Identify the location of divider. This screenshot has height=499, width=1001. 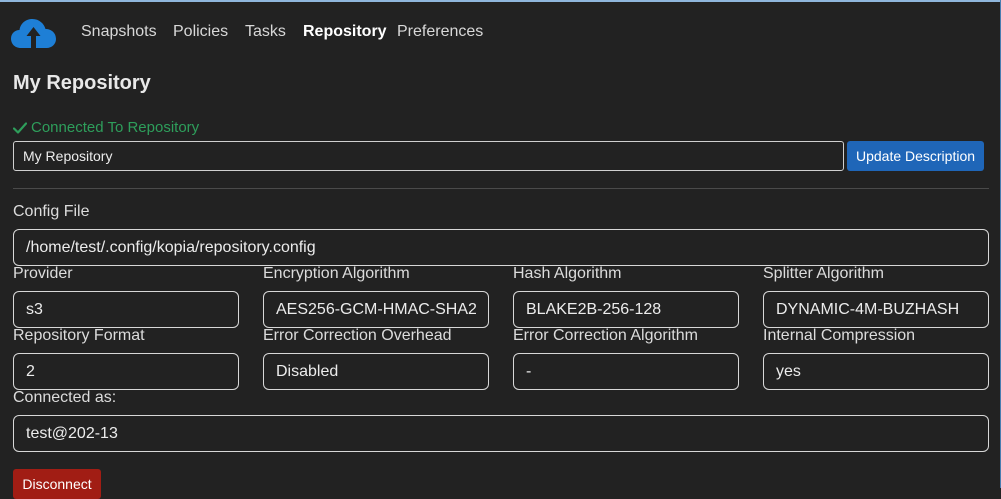
(501, 188).